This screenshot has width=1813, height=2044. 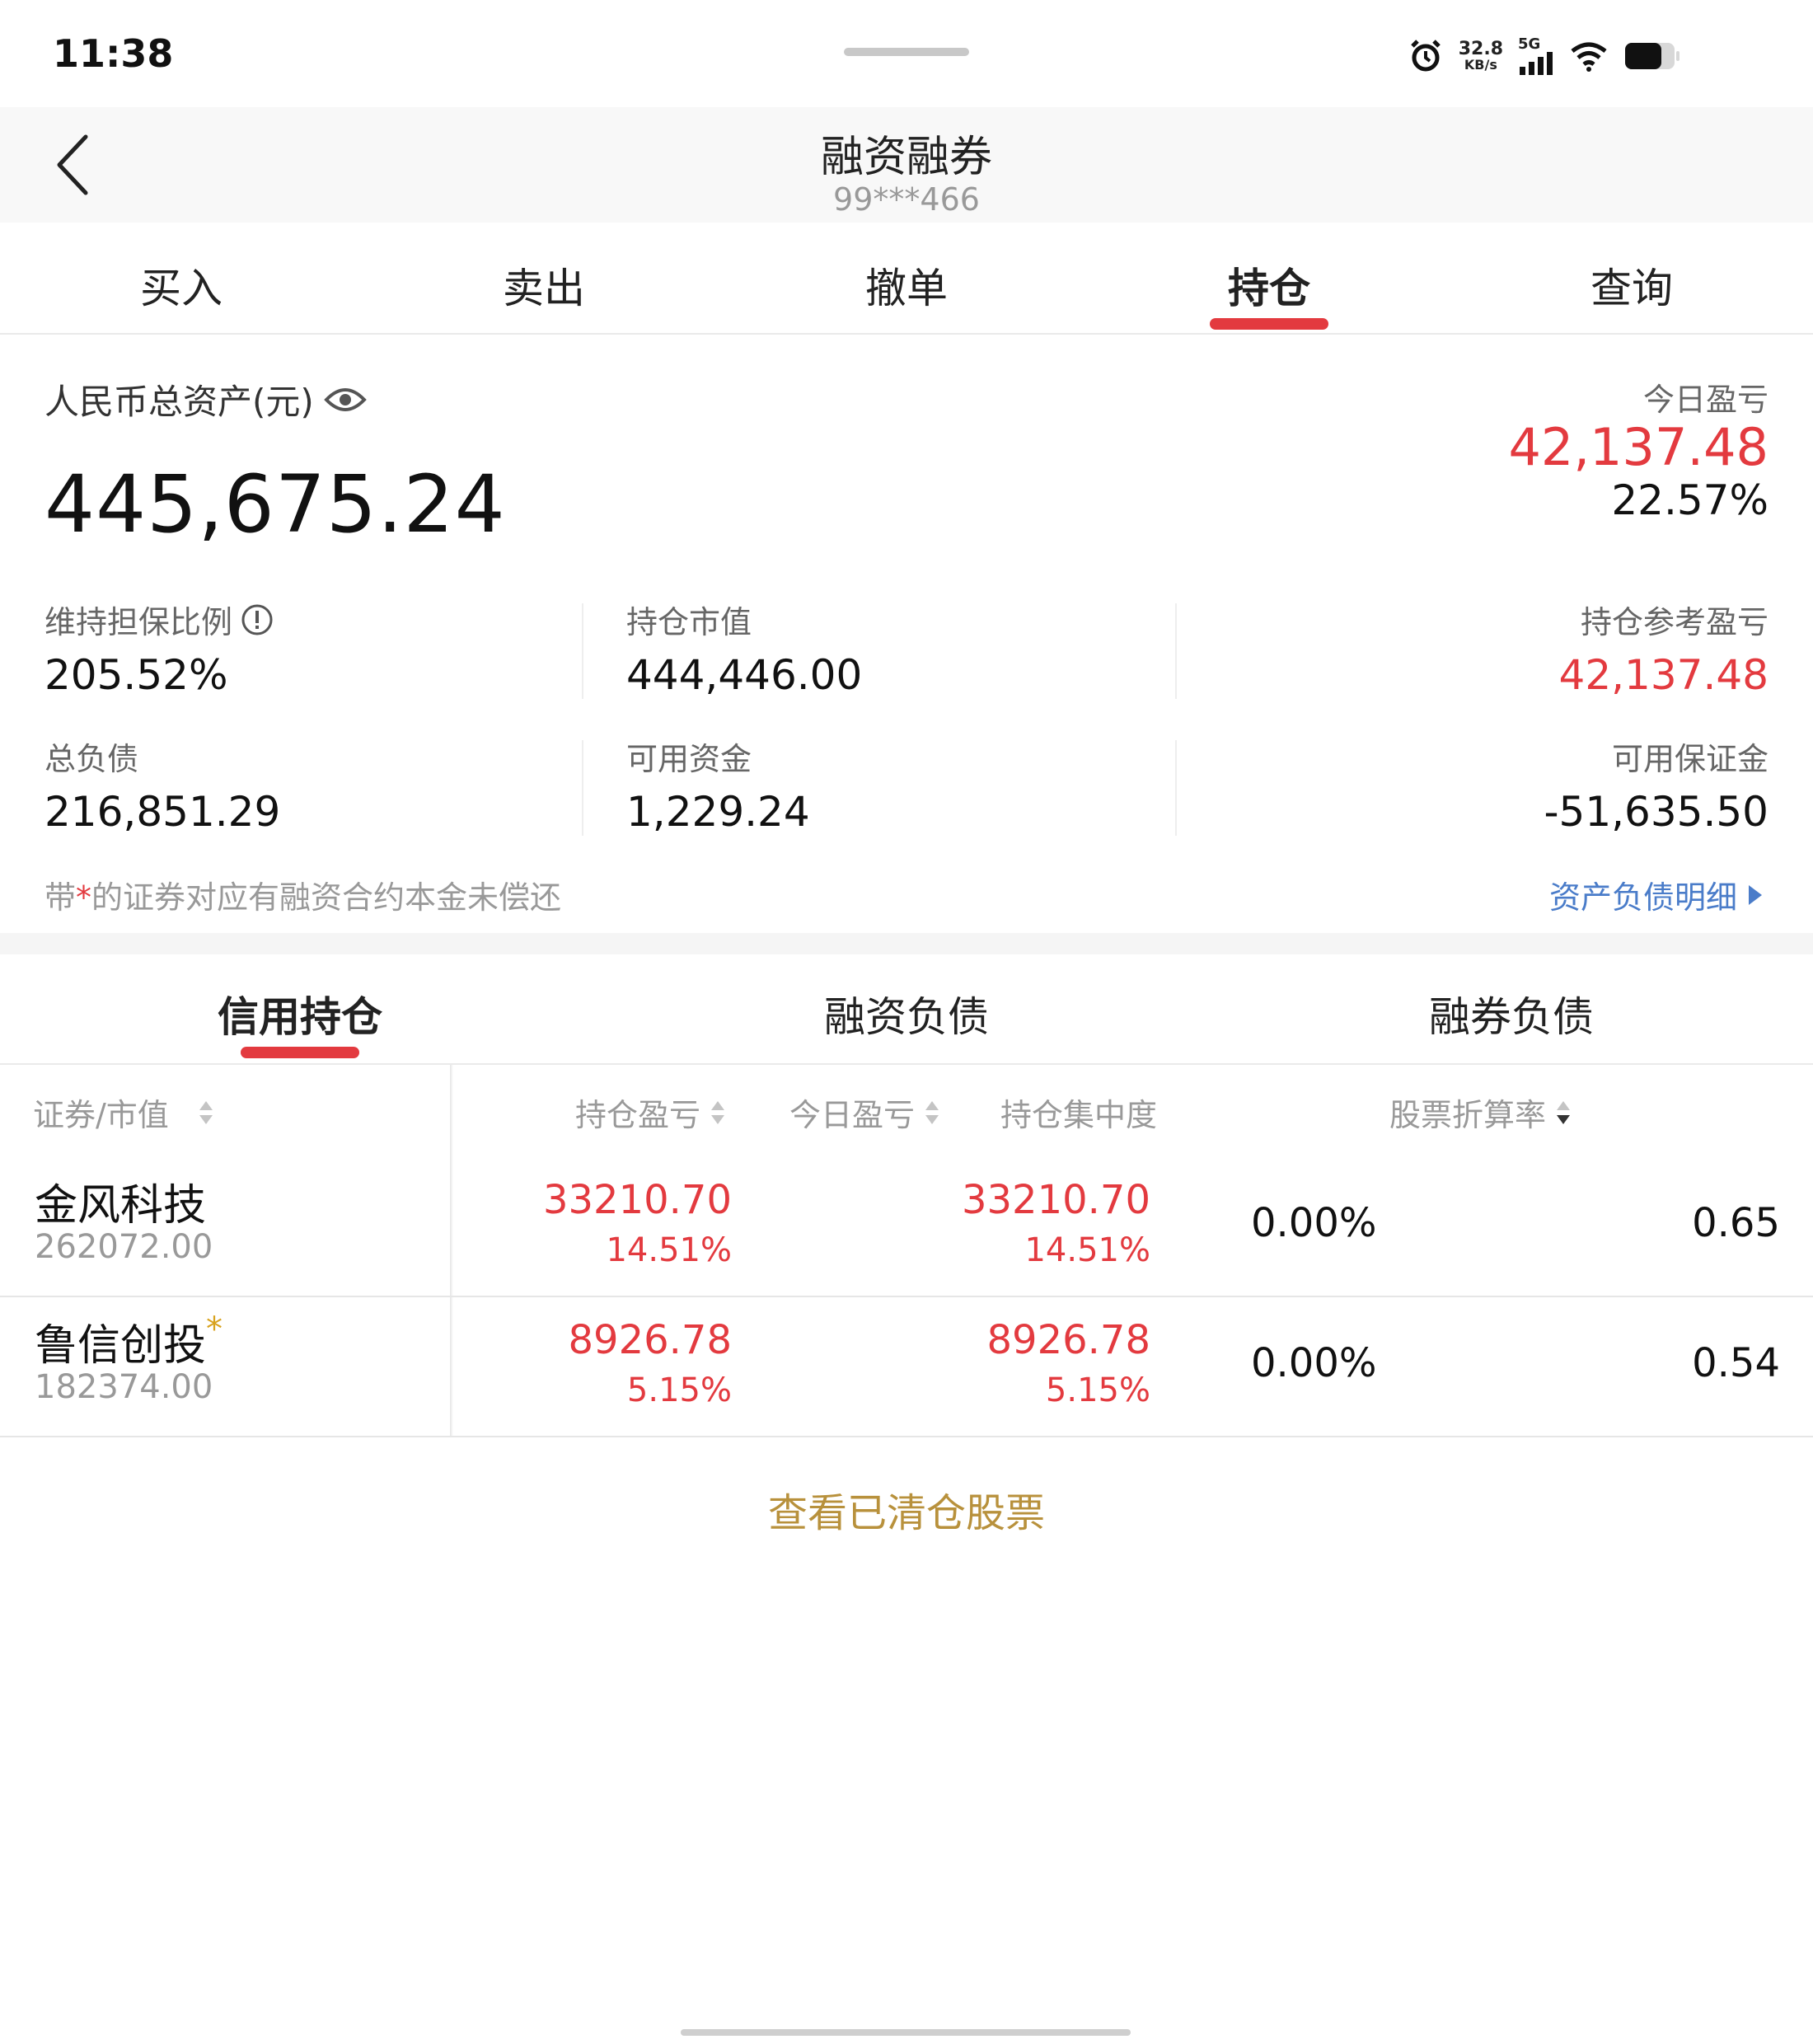 What do you see at coordinates (1425, 56) in the screenshot?
I see `alarm-icon` at bounding box center [1425, 56].